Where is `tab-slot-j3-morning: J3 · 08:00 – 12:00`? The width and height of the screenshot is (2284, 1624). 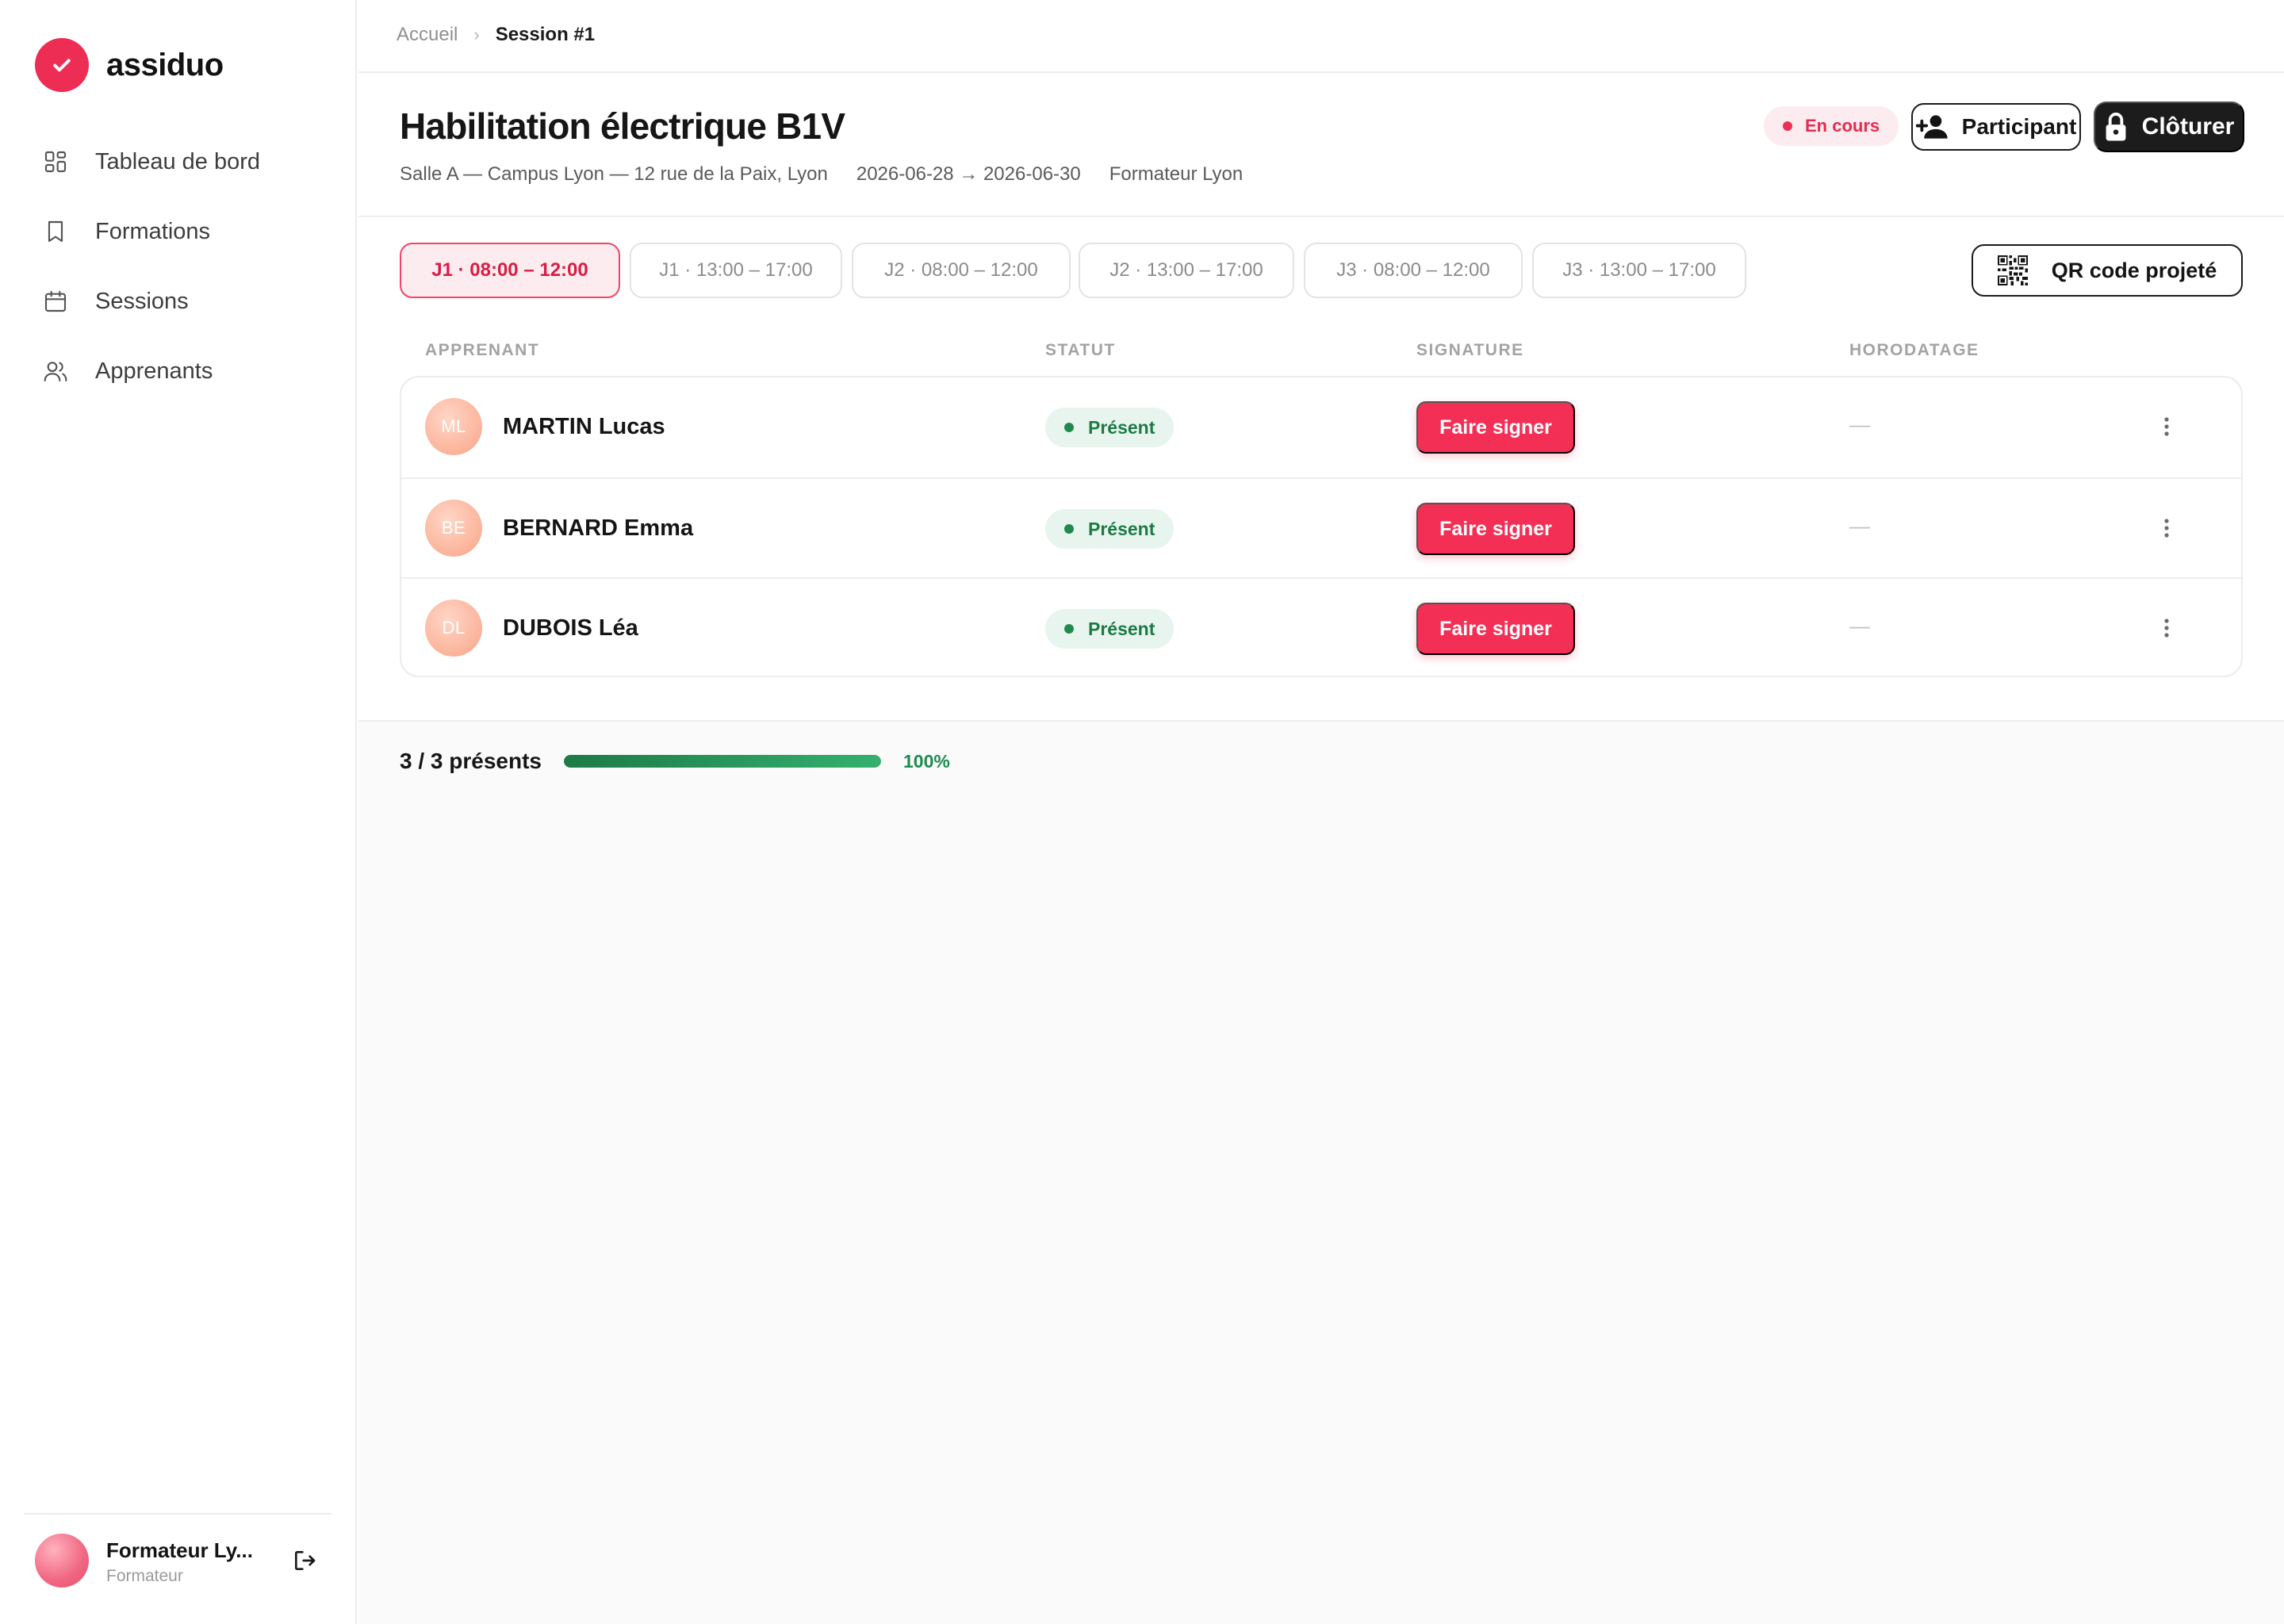
tab-slot-j3-morning: J3 · 08:00 – 12:00 is located at coordinates (1413, 270).